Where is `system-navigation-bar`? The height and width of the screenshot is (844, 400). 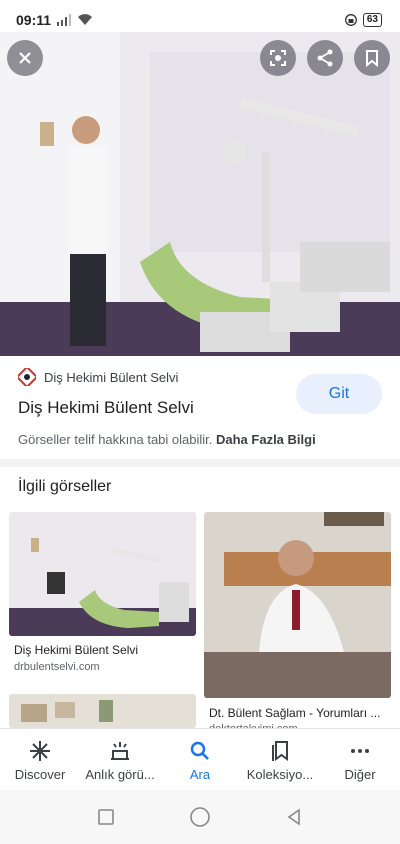 system-navigation-bar is located at coordinates (200, 817).